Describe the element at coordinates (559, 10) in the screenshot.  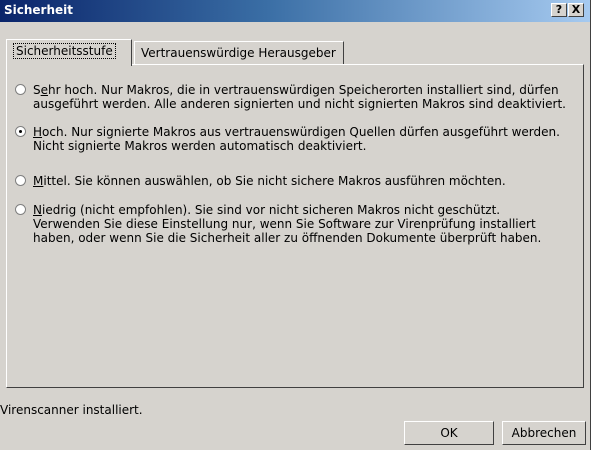
I see `help-button: ?` at that location.